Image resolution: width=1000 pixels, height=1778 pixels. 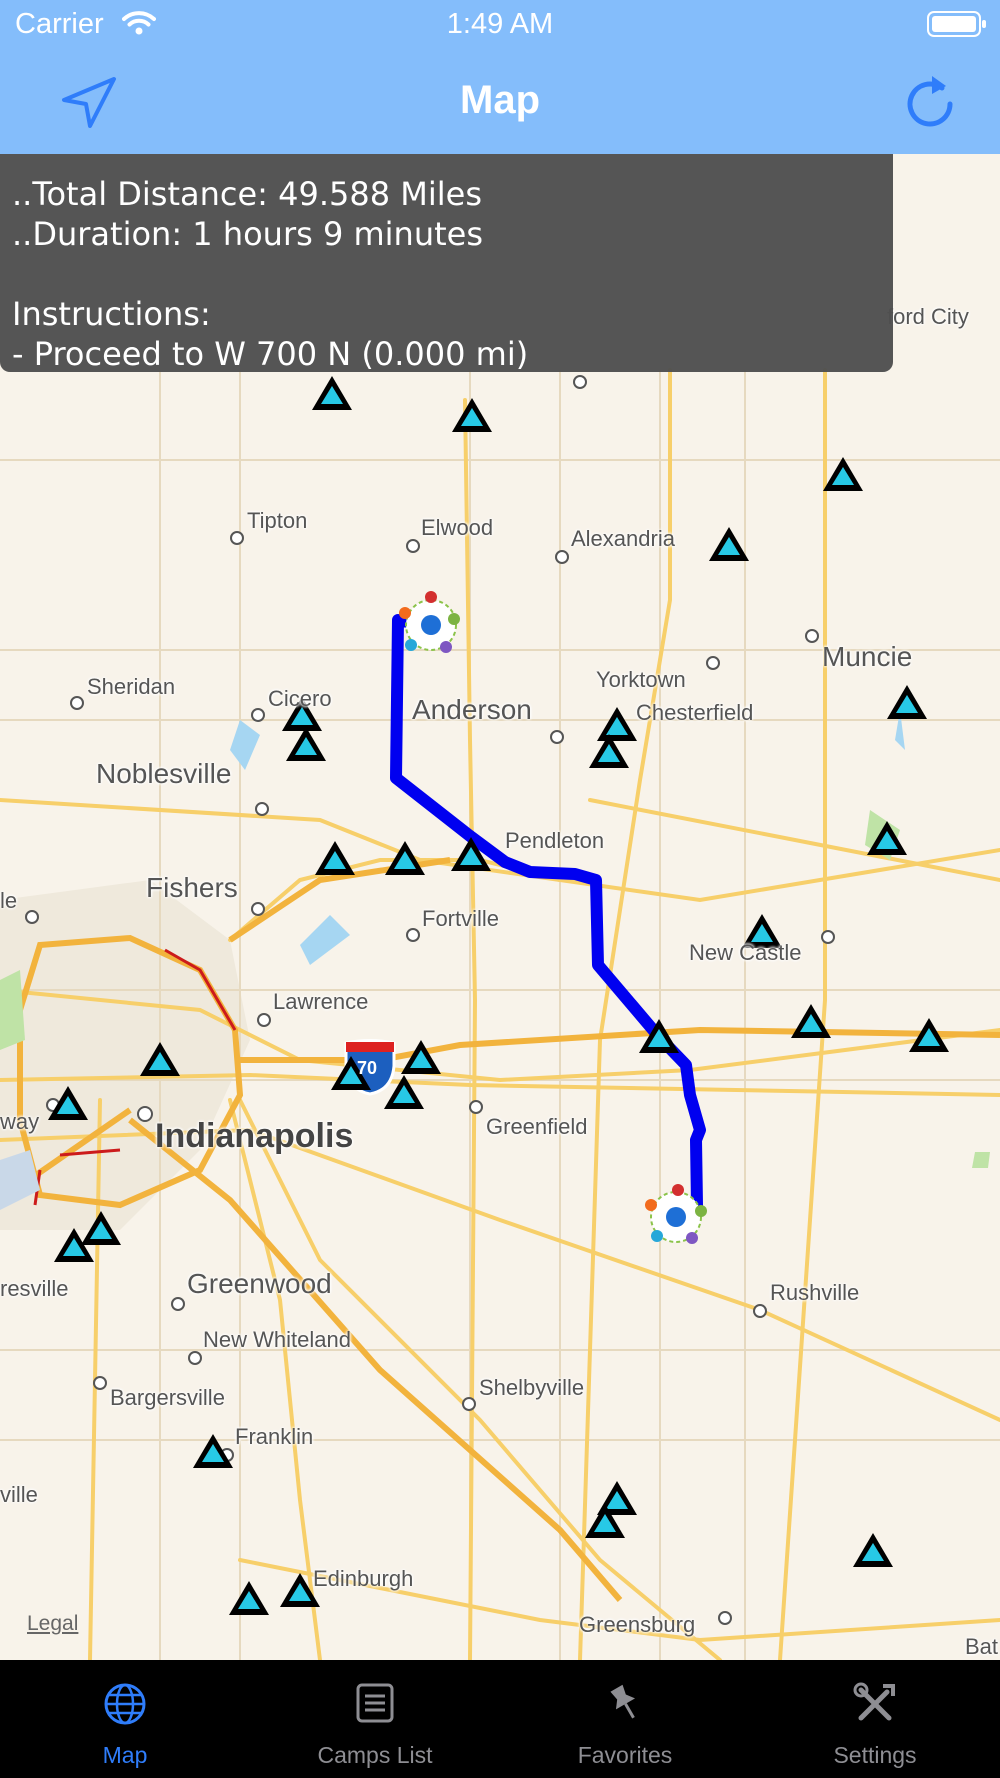 I want to click on place-label: Anderson, so click(x=472, y=709).